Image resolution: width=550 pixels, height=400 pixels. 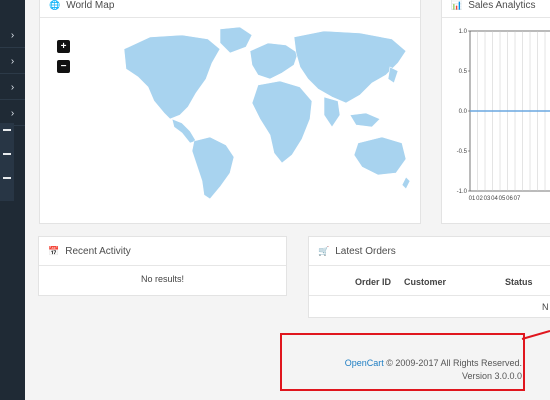 I want to click on chart-x-tick-label: 02, so click(x=479, y=199).